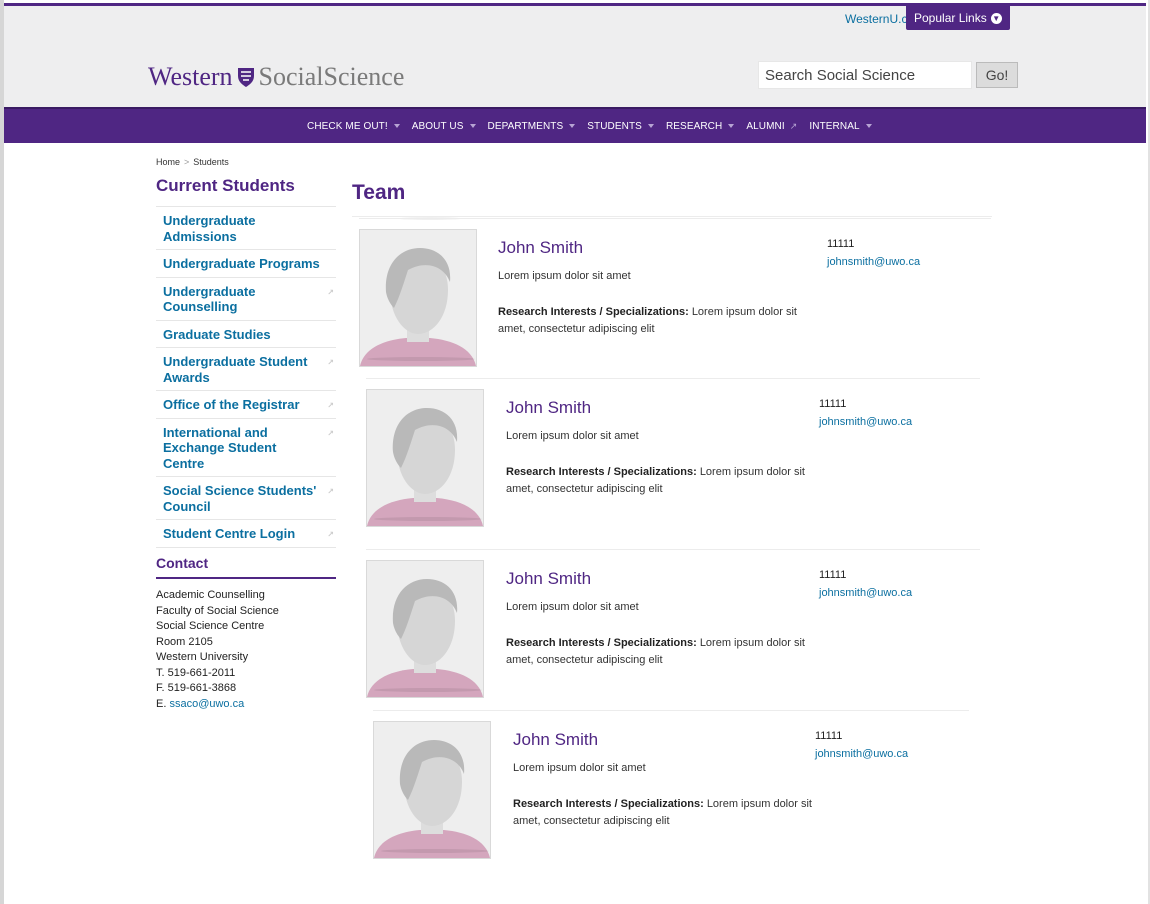  I want to click on search-go-button: Go!, so click(997, 75).